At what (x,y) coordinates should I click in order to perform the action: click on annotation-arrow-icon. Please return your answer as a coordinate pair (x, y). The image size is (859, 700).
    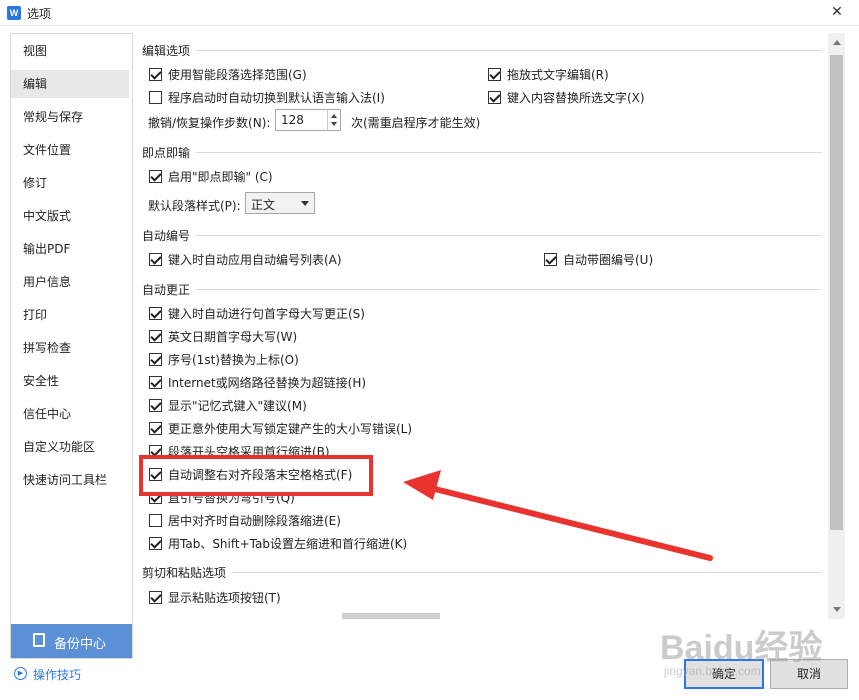
    Looking at the image, I should click on (558, 515).